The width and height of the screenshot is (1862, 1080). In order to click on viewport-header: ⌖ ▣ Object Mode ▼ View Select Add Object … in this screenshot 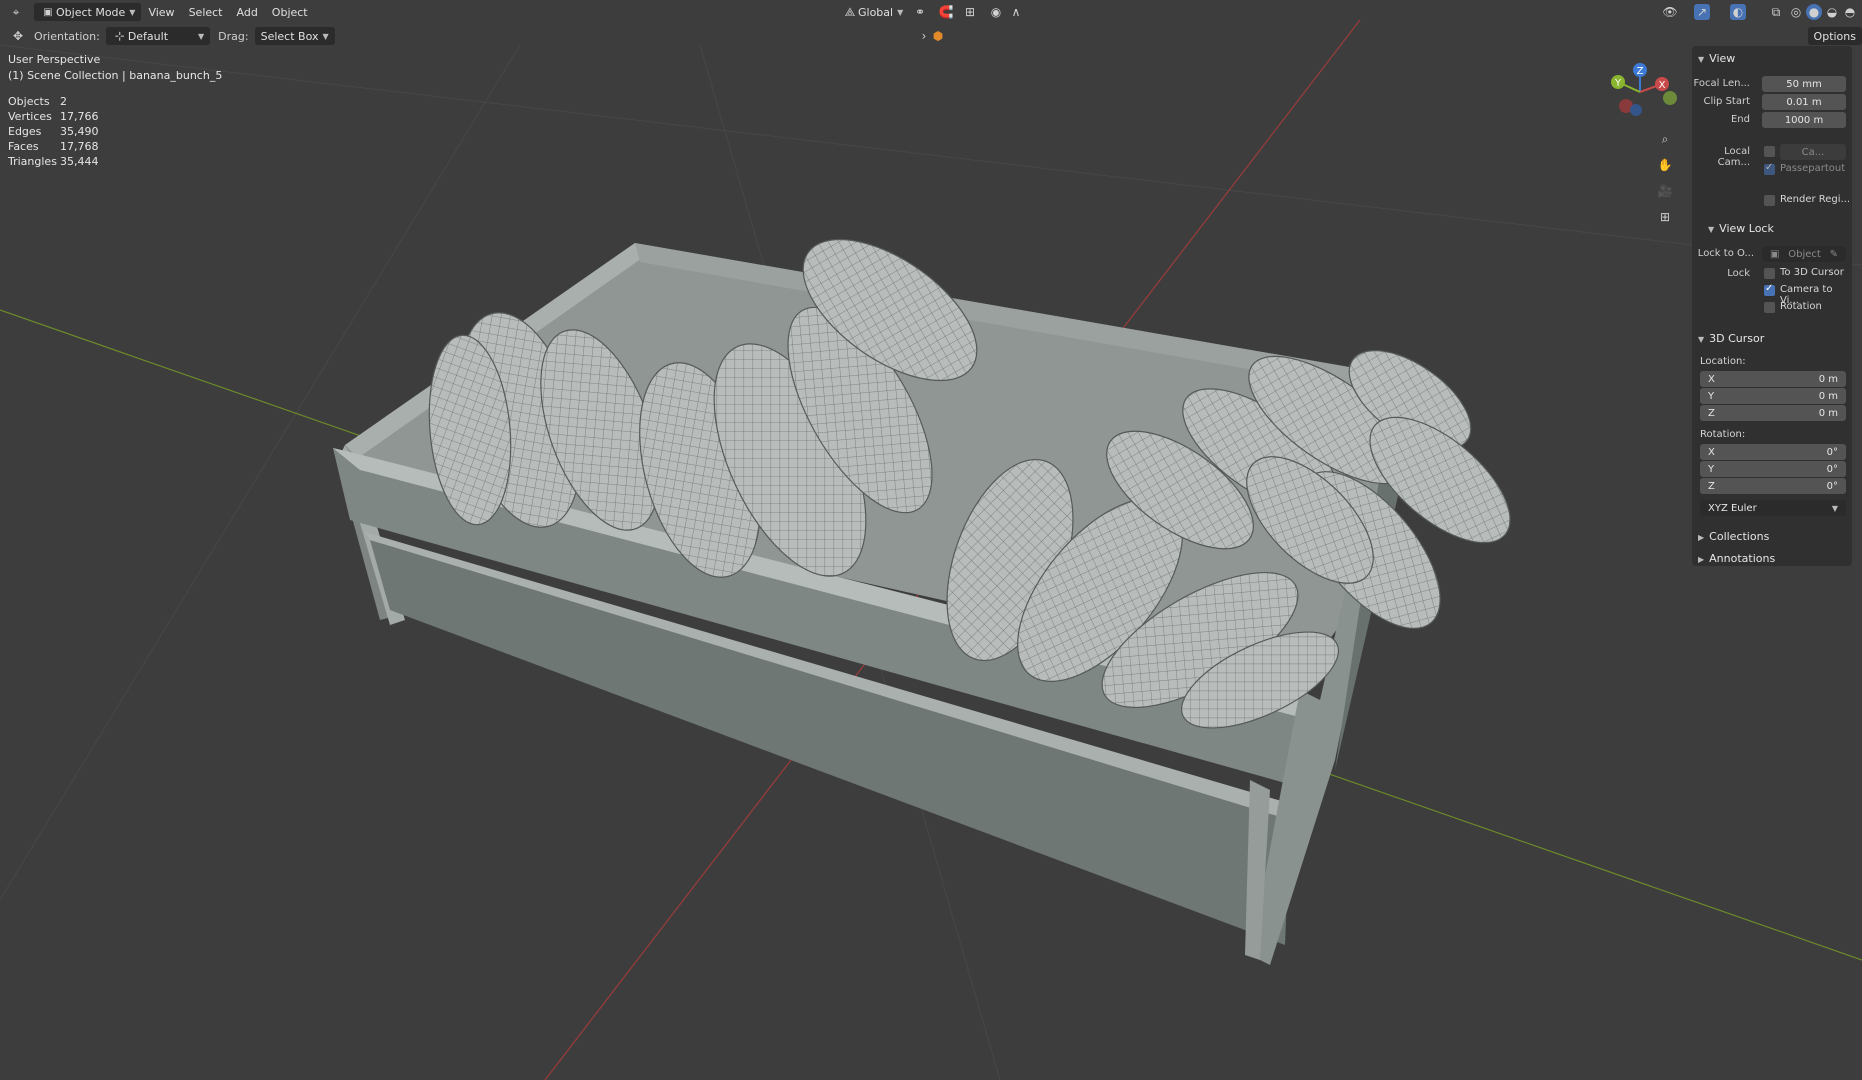, I will do `click(931, 12)`.